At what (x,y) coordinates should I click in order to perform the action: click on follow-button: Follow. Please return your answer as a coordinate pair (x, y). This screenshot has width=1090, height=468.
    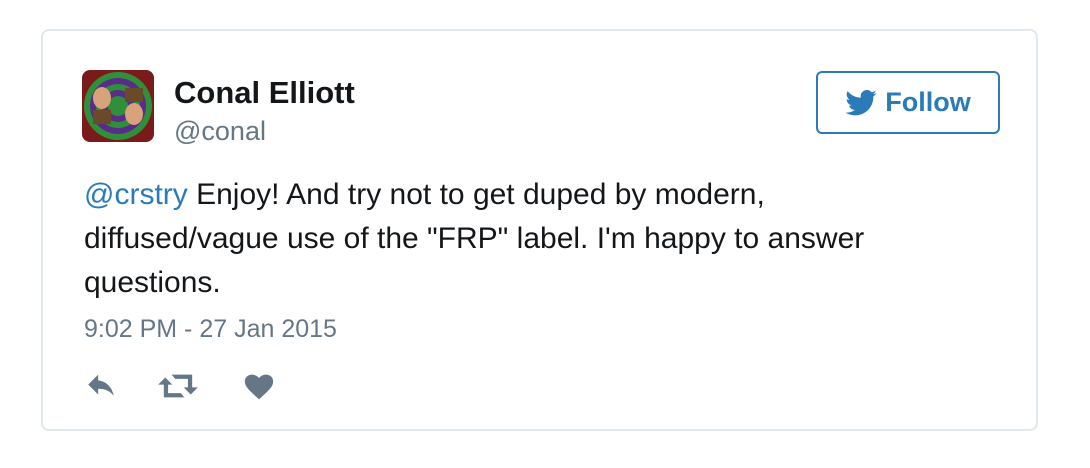
    Looking at the image, I should click on (908, 102).